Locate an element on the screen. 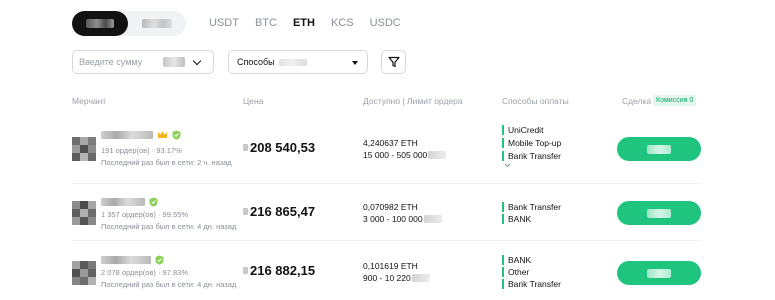 This screenshot has height=300, width=775. price-value: 216 865,47 is located at coordinates (283, 211).